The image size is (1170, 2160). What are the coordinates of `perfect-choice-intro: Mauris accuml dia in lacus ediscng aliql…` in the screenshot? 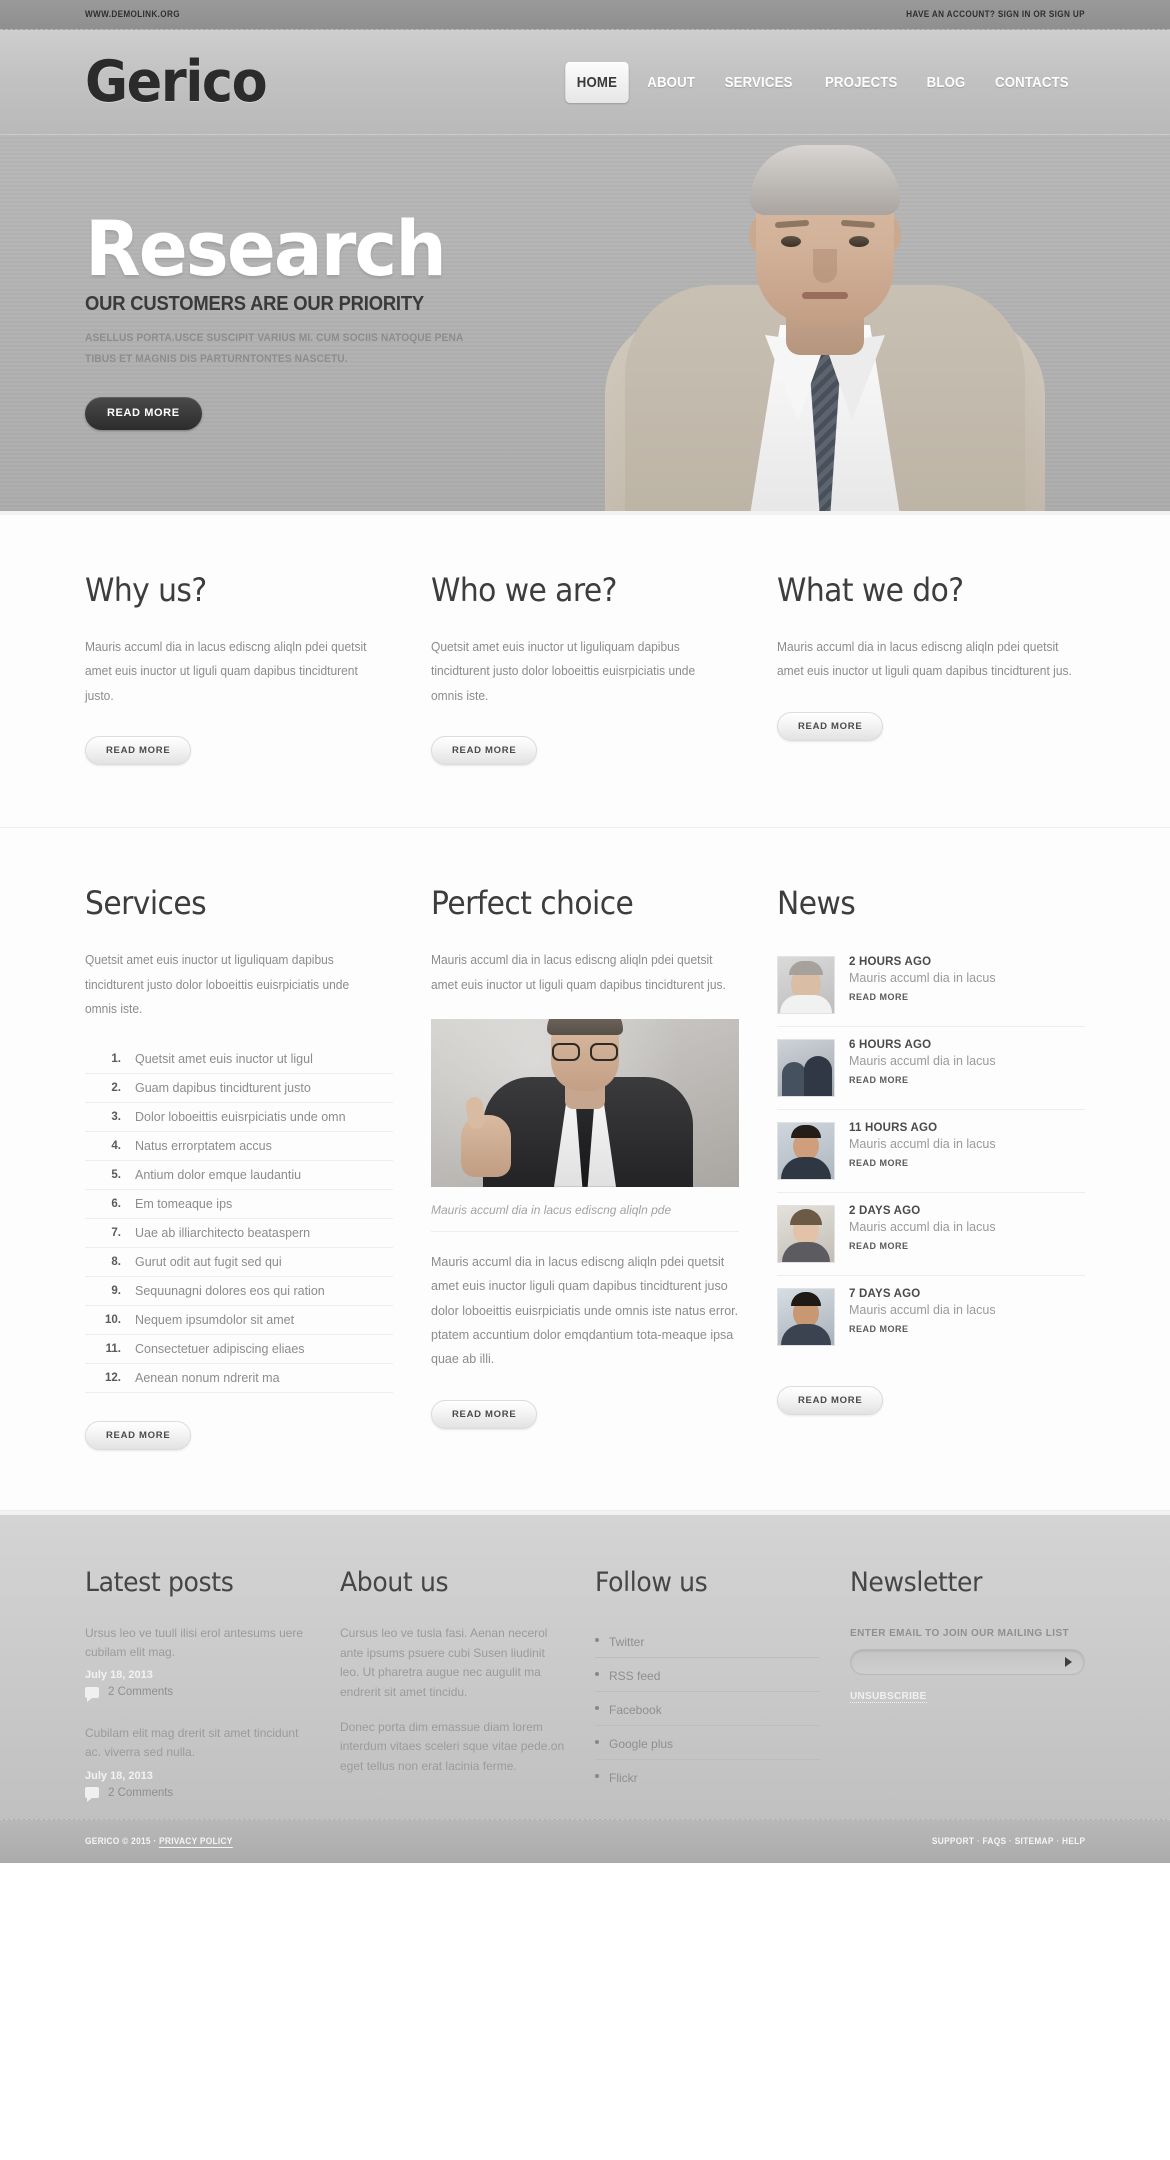 It's located at (578, 972).